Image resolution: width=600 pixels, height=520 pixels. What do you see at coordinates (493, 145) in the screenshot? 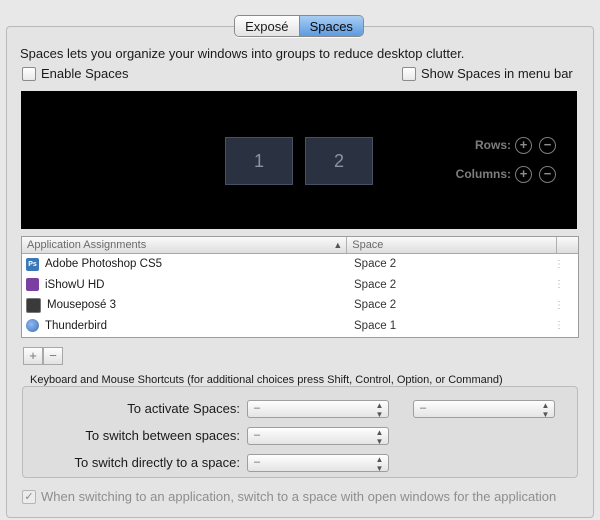
I see `rows-label: Rows:` at bounding box center [493, 145].